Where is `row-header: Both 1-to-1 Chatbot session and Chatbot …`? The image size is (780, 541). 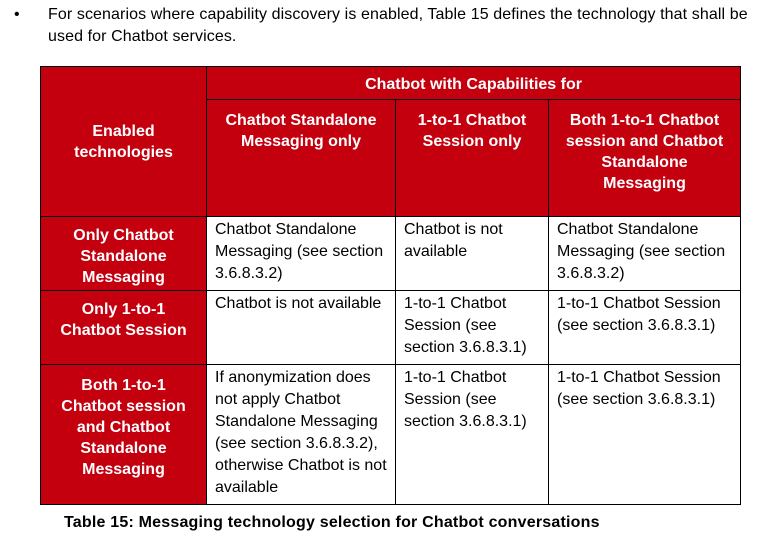 row-header: Both 1-to-1 Chatbot session and Chatbot … is located at coordinates (123, 434).